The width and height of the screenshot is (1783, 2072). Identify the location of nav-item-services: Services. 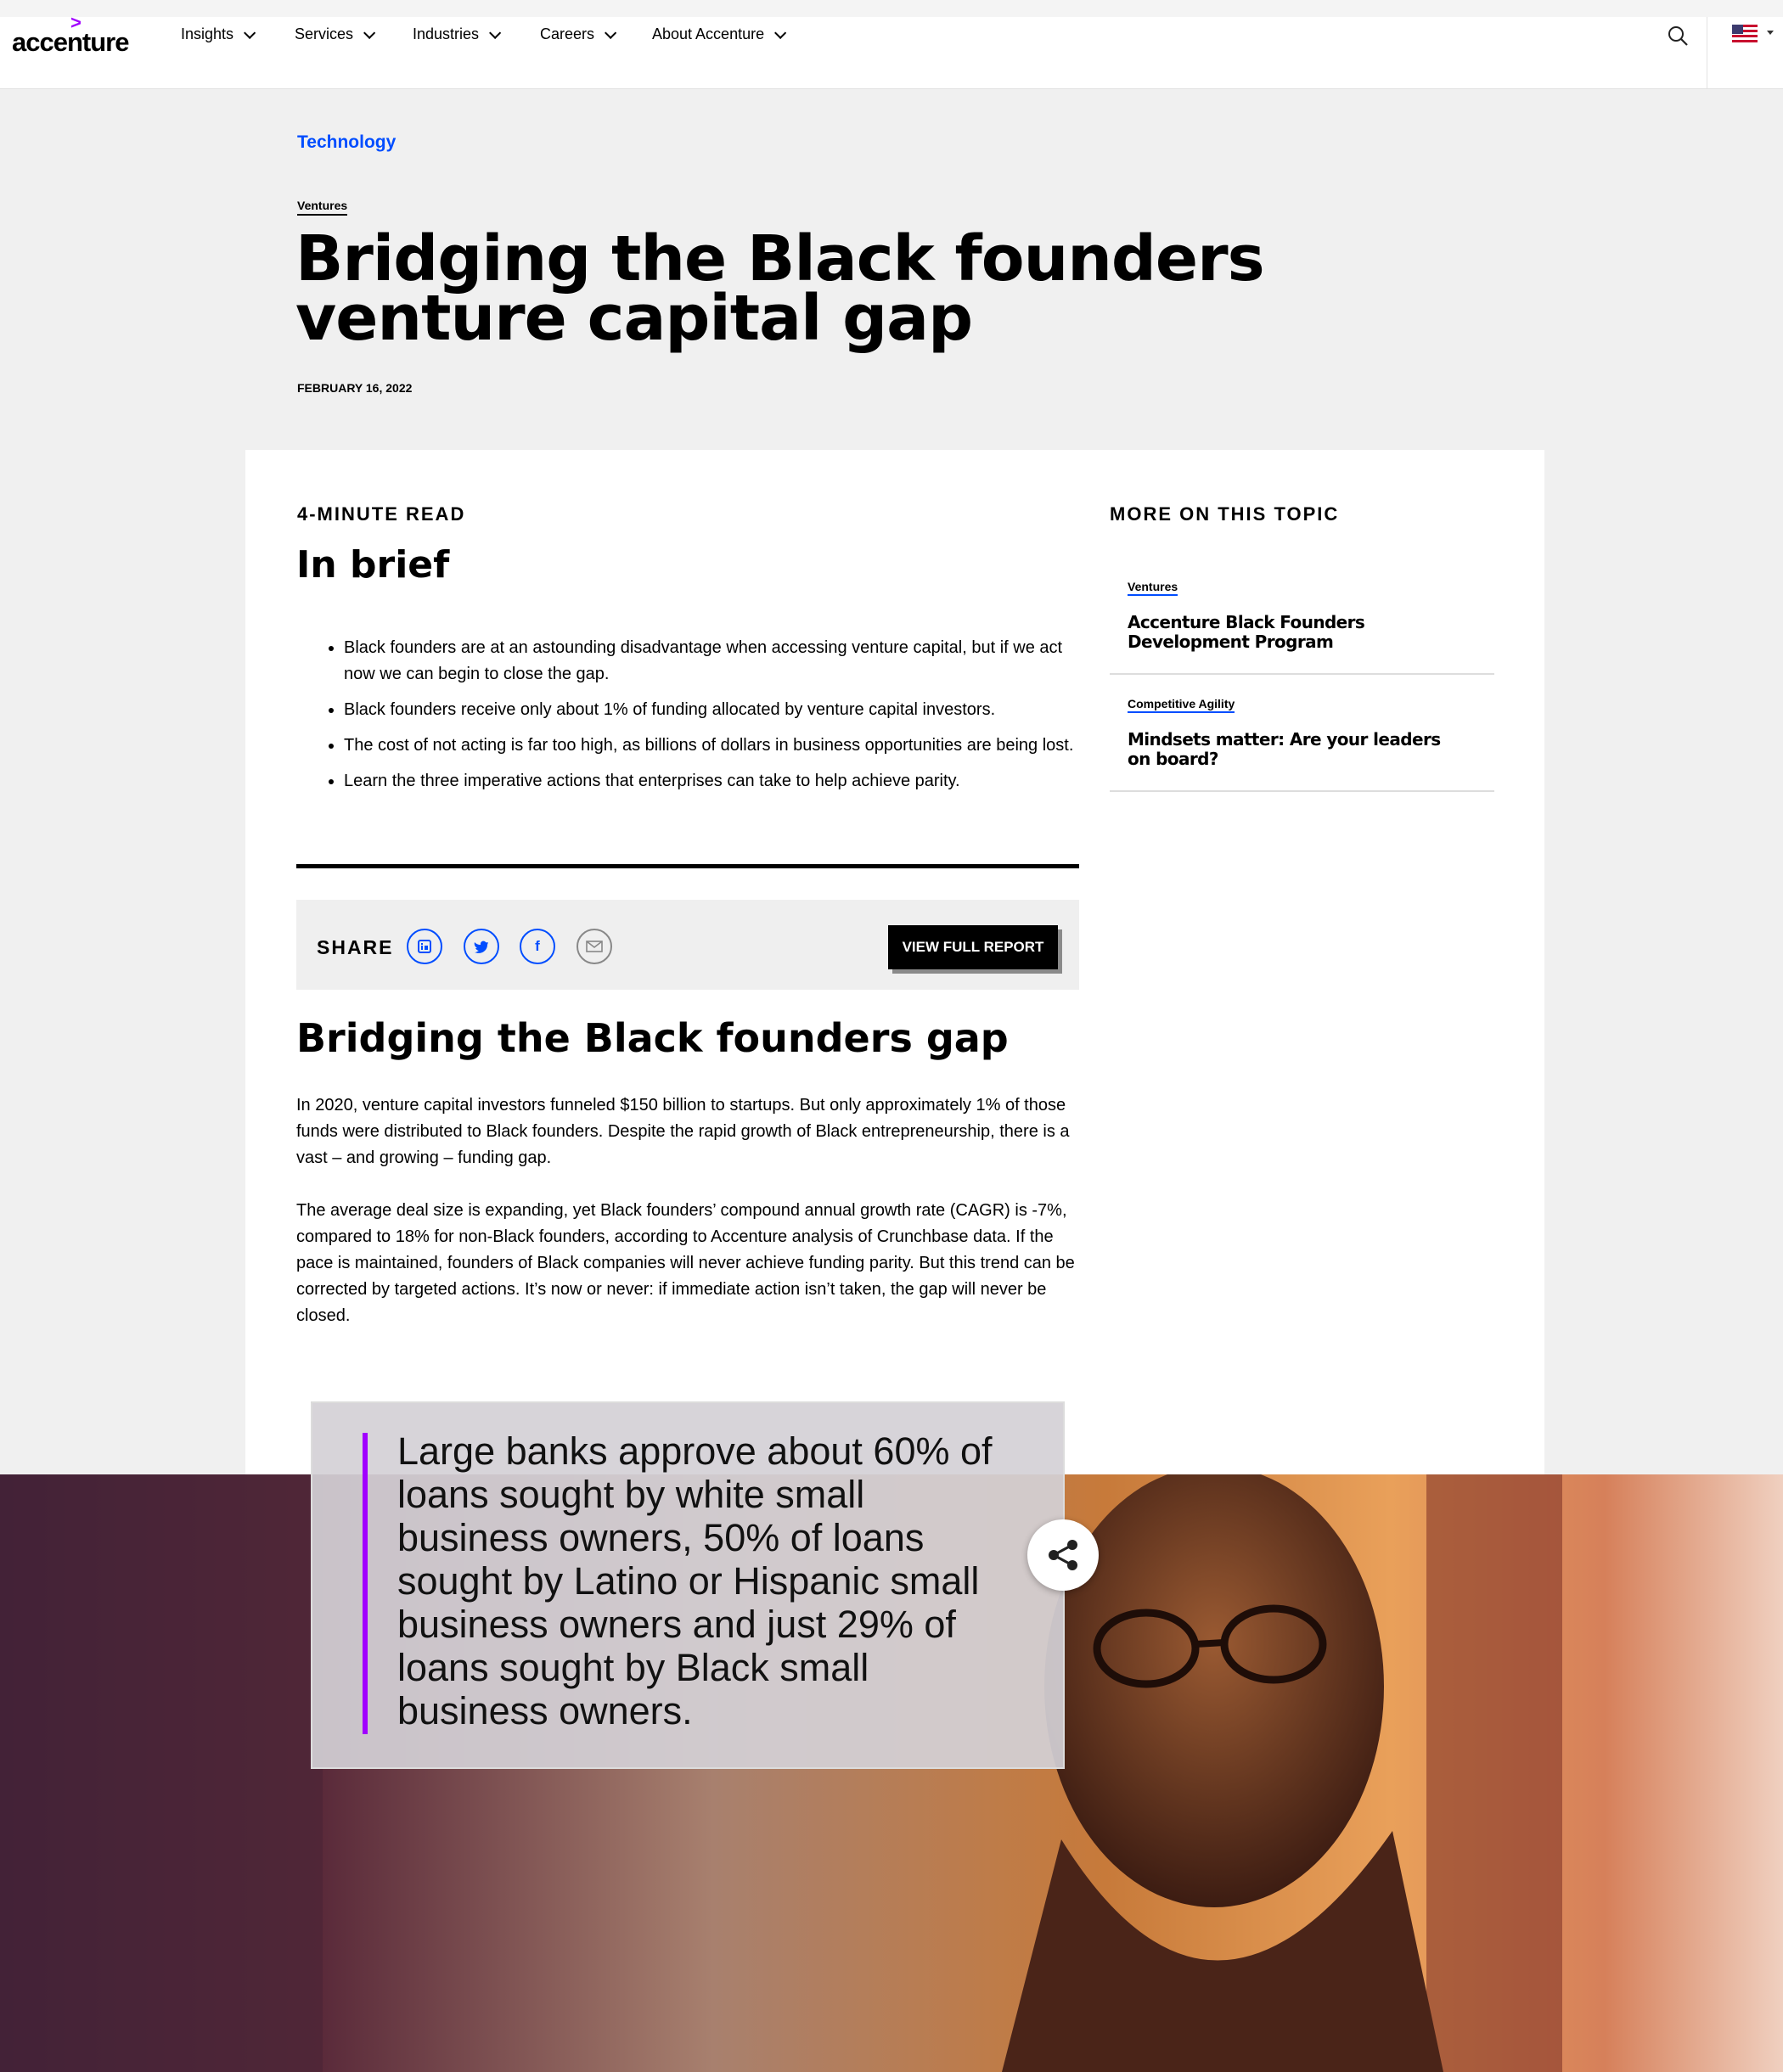
(336, 34).